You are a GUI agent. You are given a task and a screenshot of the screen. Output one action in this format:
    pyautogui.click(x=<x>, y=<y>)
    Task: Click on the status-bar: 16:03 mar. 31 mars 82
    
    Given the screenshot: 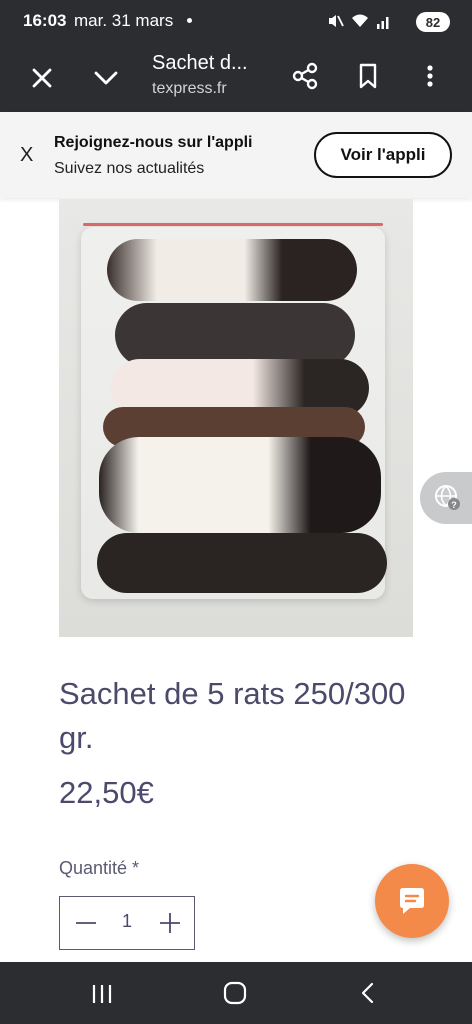 What is the action you would take?
    pyautogui.click(x=236, y=22)
    